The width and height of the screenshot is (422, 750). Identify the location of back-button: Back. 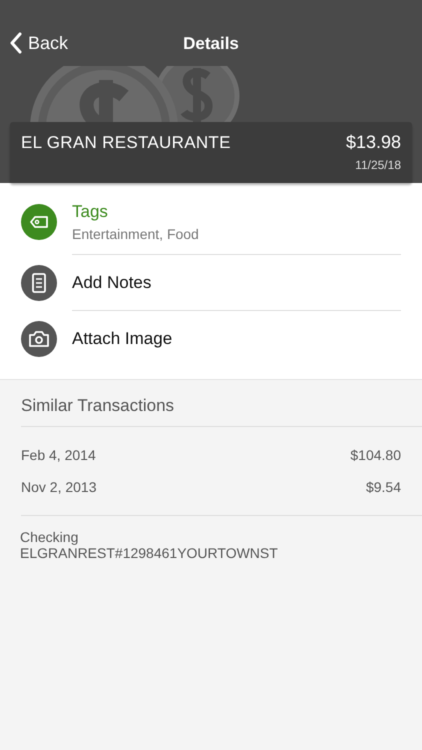
(38, 43).